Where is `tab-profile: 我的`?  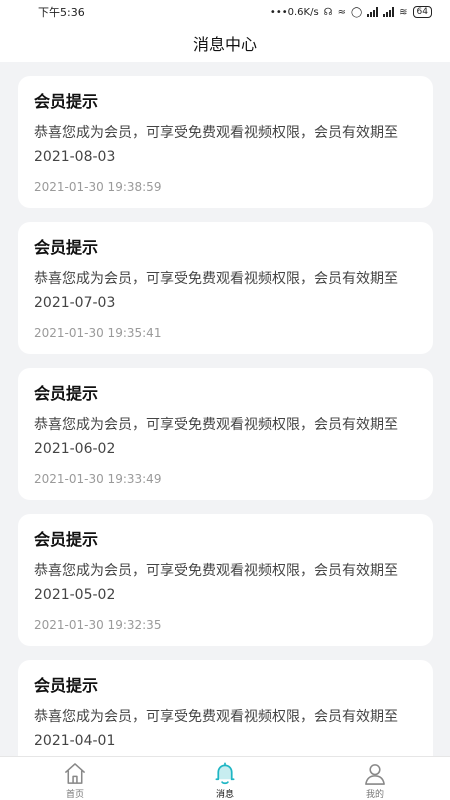 tab-profile: 我的 is located at coordinates (375, 778).